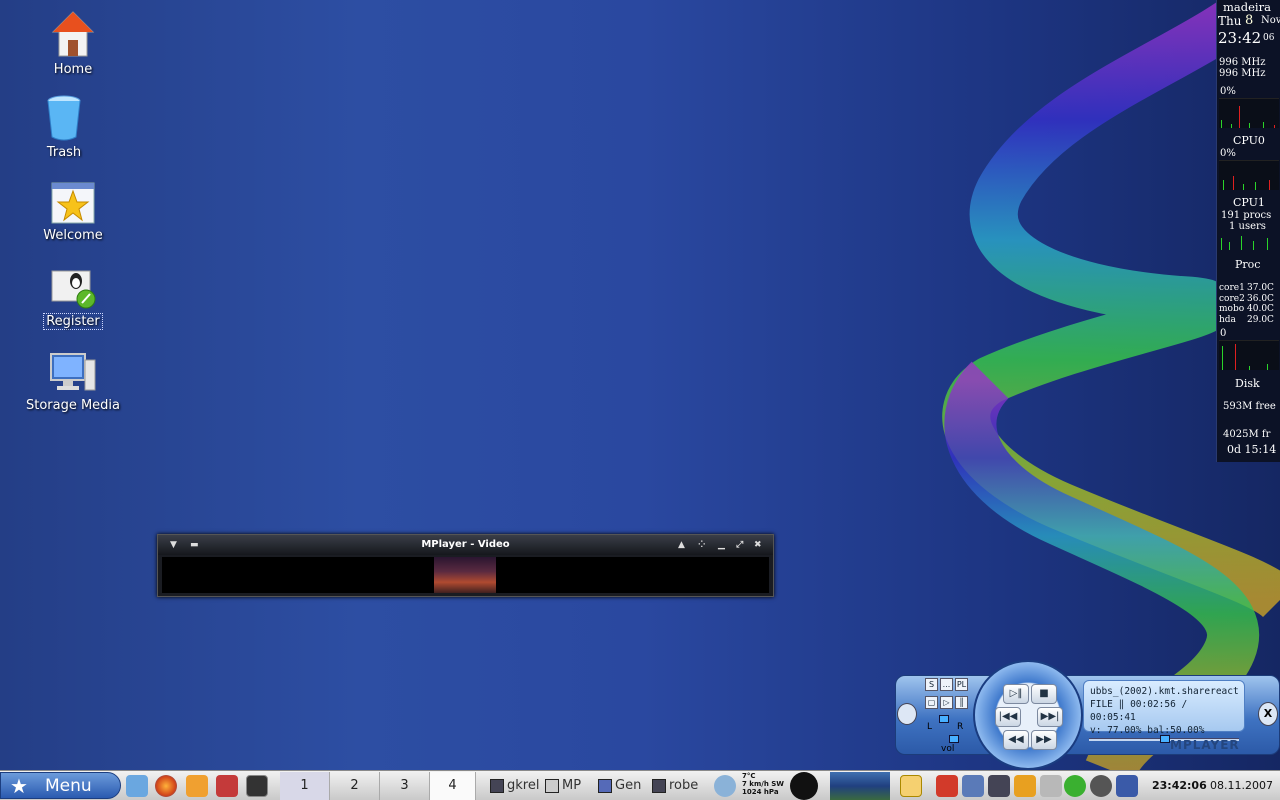  Describe the element at coordinates (725, 786) in the screenshot. I see `weather-icon` at that location.